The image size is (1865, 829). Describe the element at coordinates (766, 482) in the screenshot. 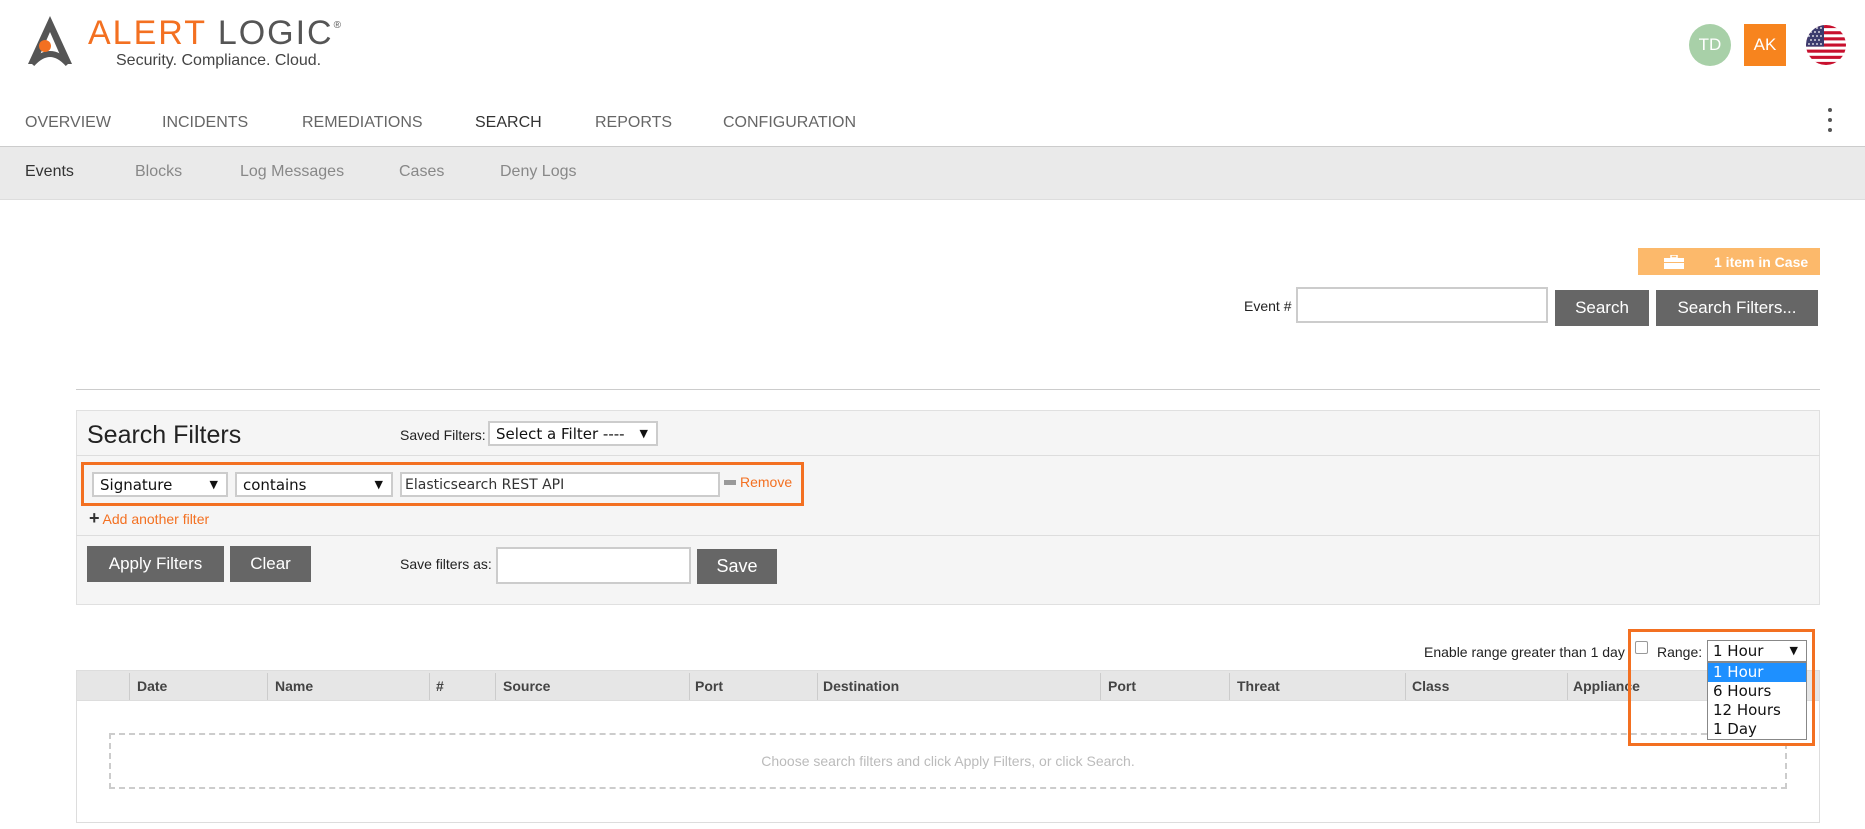

I see `remove-filter-label: Remove` at that location.